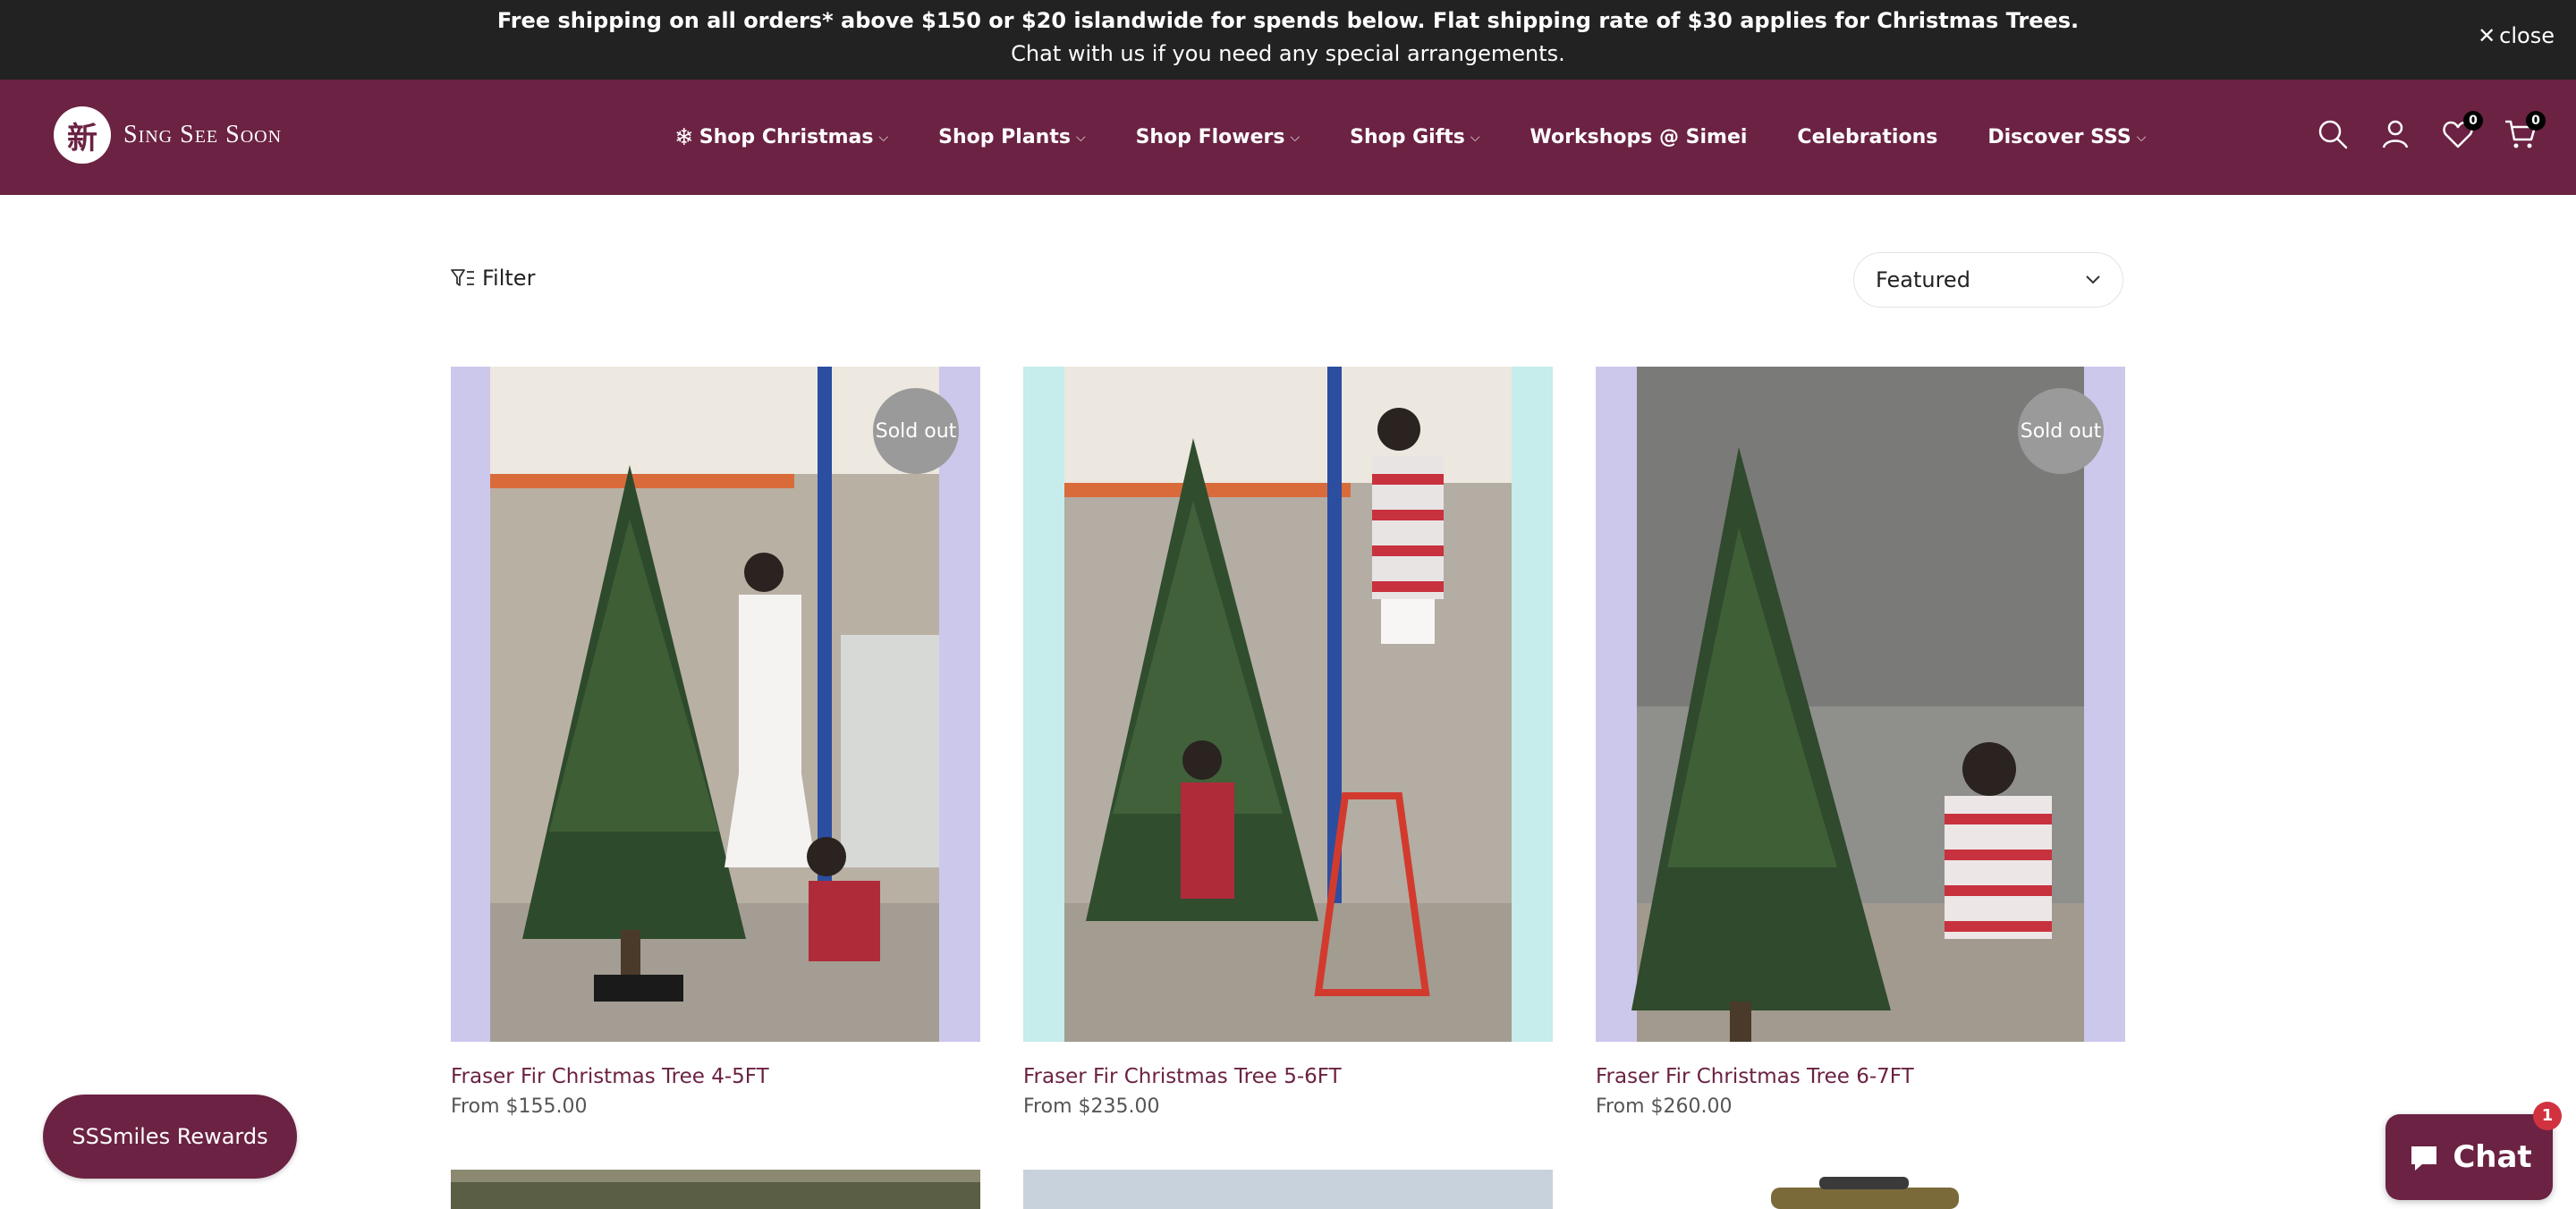 Image resolution: width=2576 pixels, height=1209 pixels. What do you see at coordinates (1923, 279) in the screenshot?
I see `sort-selected-value: Featured` at bounding box center [1923, 279].